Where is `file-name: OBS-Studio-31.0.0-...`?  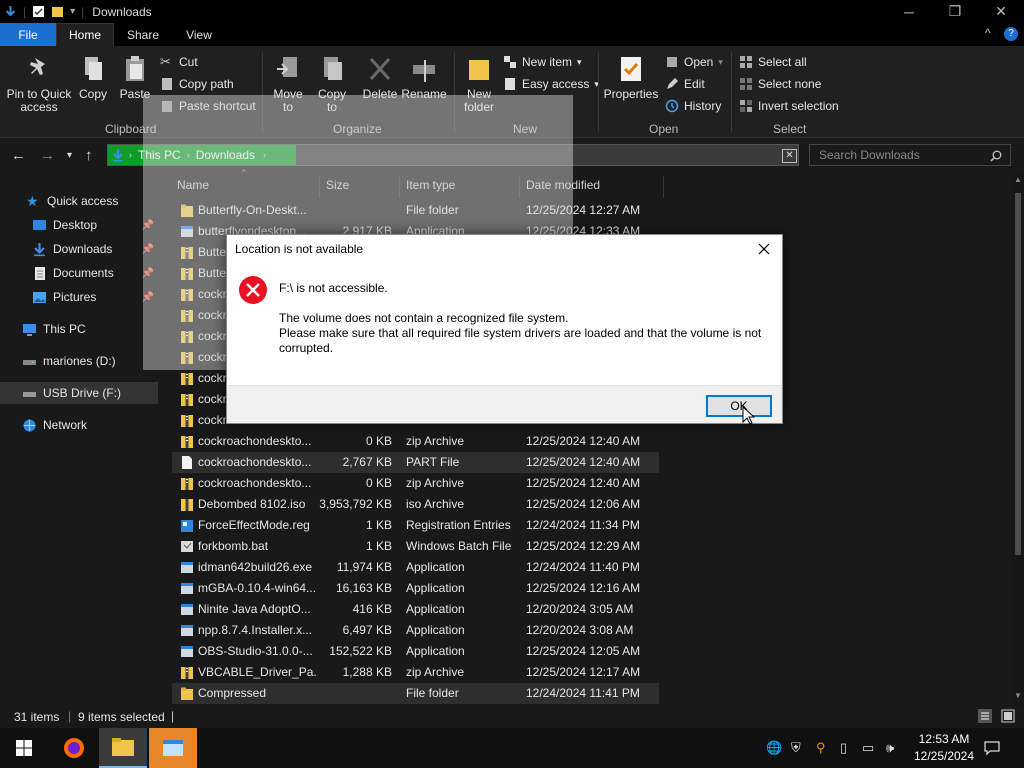 file-name: OBS-Studio-31.0.0-... is located at coordinates (255, 651).